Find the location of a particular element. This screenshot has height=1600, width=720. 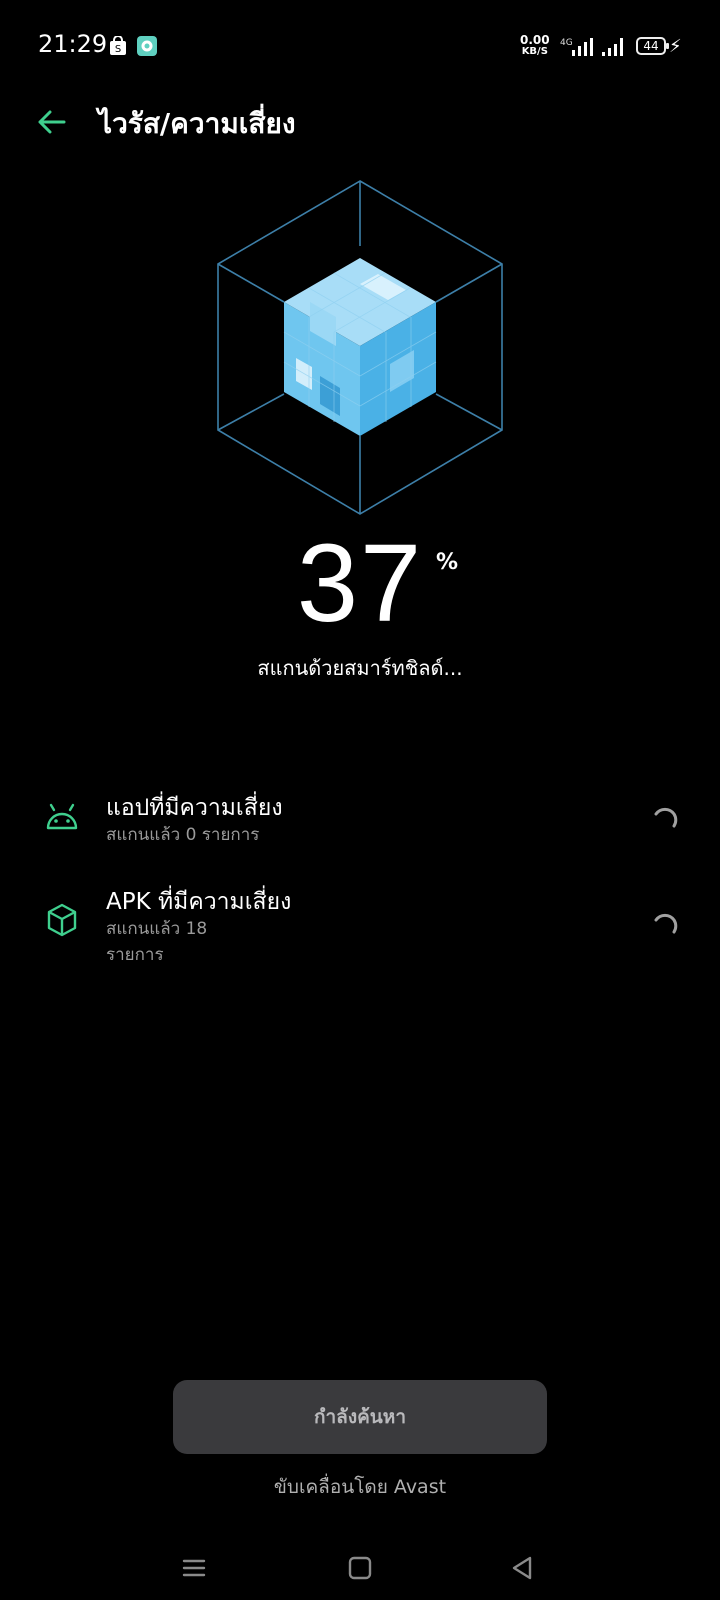

list-item-risky-apk: APK ที่มีความเสี่ยง สแกนแล้ว 18 รายการ is located at coordinates (360, 930).